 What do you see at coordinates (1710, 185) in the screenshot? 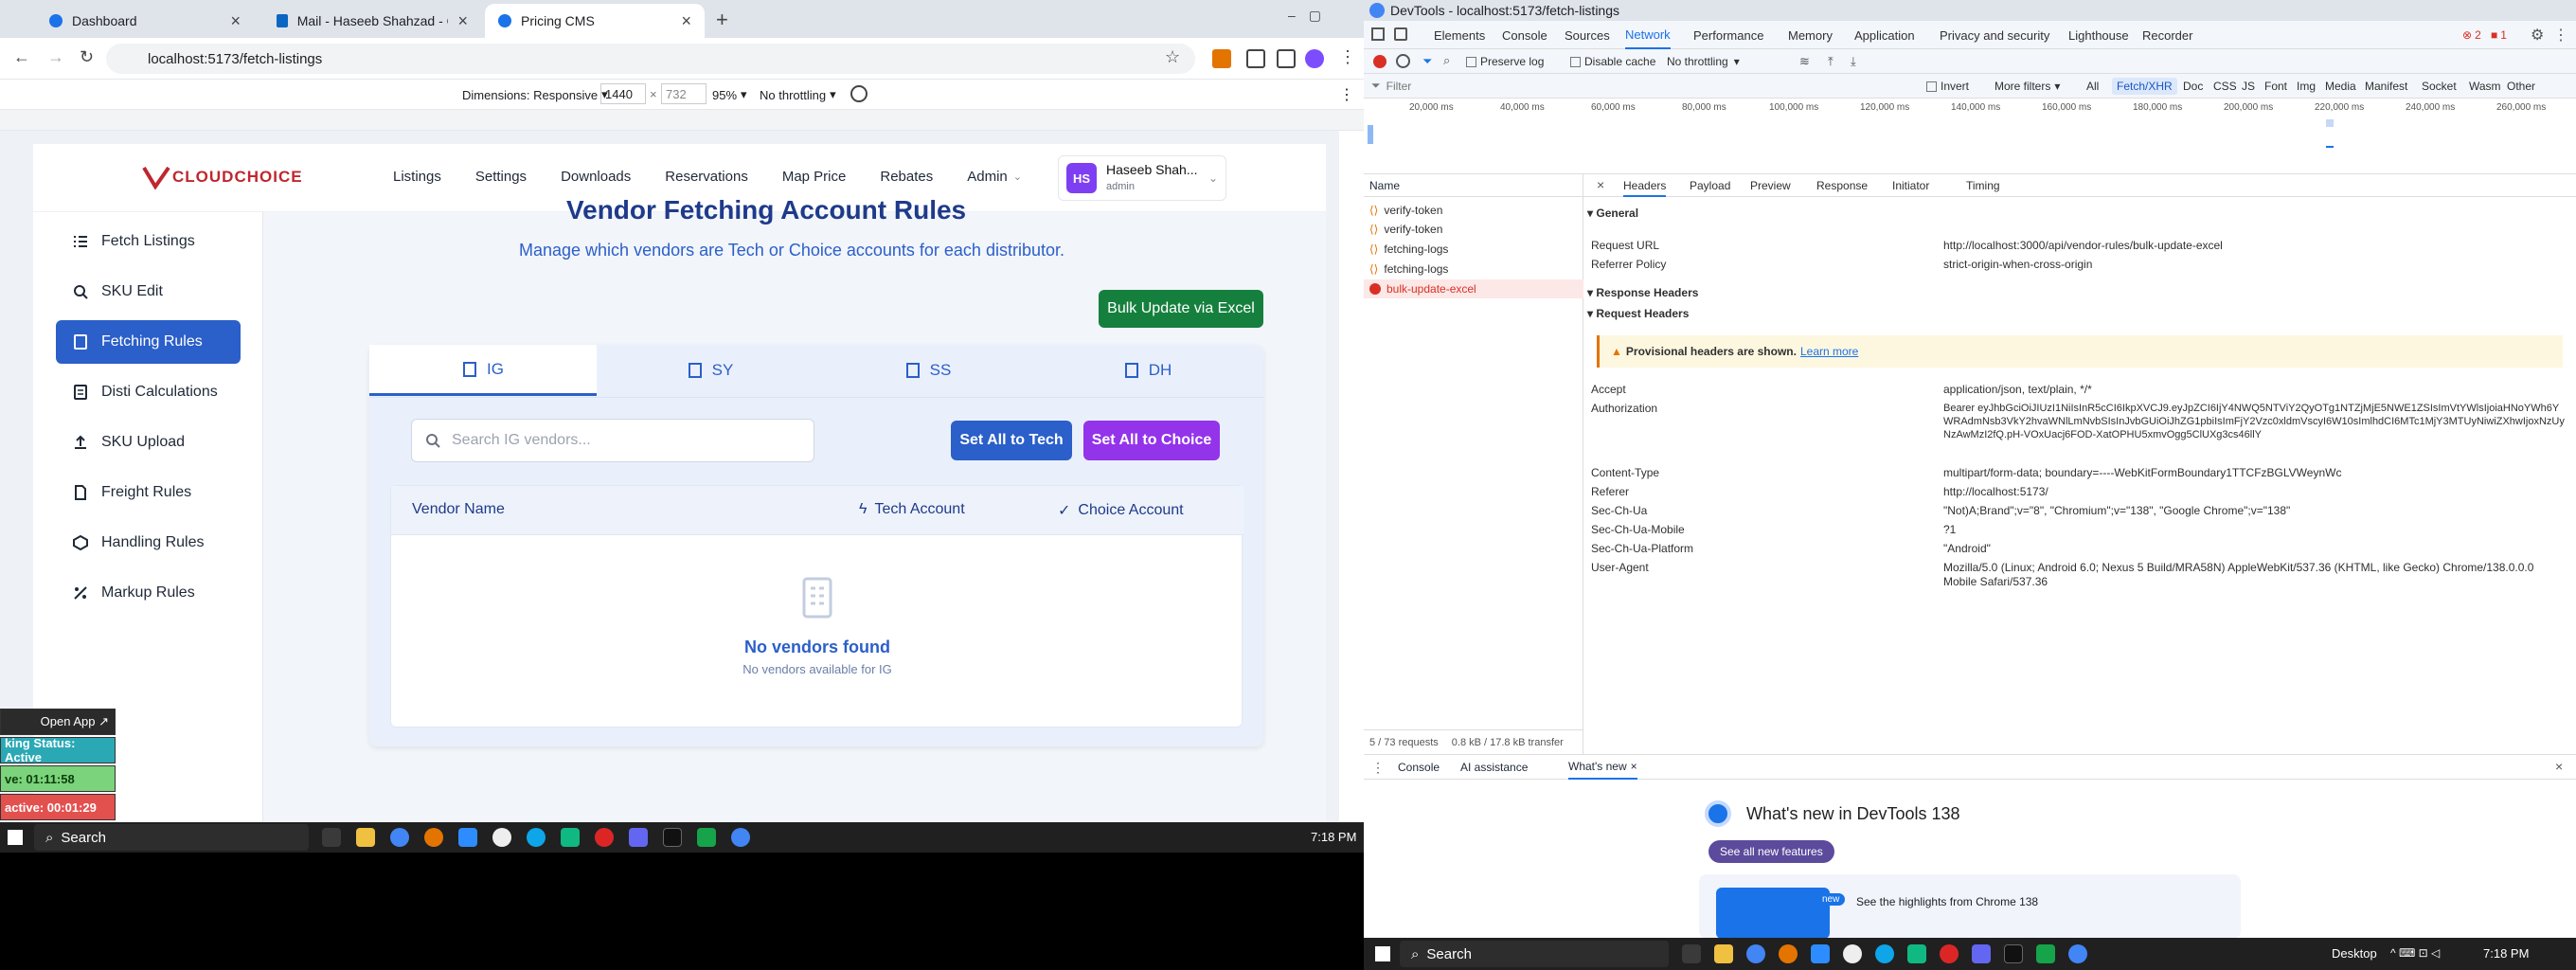
I see `tab-payload: Payload` at bounding box center [1710, 185].